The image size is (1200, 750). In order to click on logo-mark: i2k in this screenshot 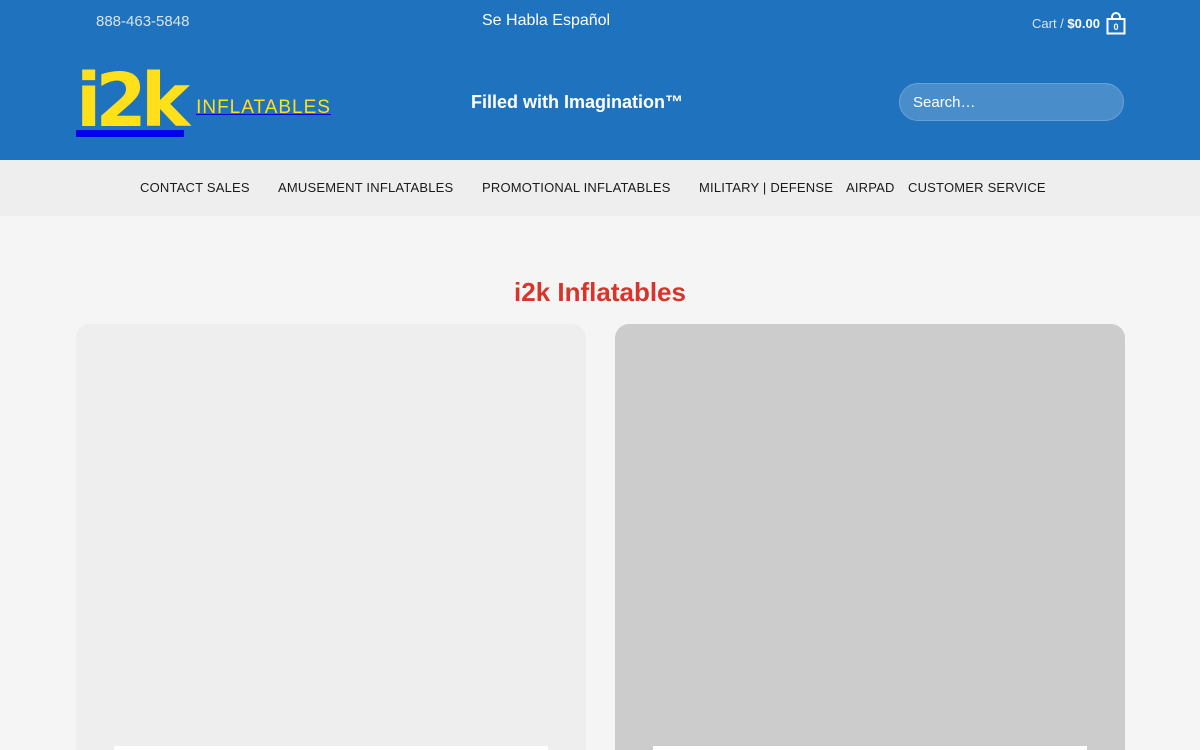, I will do `click(133, 101)`.